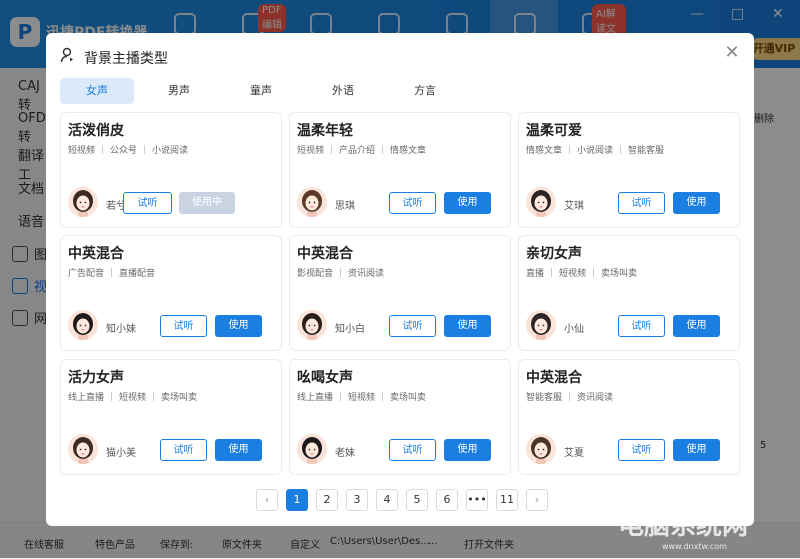 Image resolution: width=800 pixels, height=559 pixels. Describe the element at coordinates (297, 500) in the screenshot. I see `page-button: 1` at that location.